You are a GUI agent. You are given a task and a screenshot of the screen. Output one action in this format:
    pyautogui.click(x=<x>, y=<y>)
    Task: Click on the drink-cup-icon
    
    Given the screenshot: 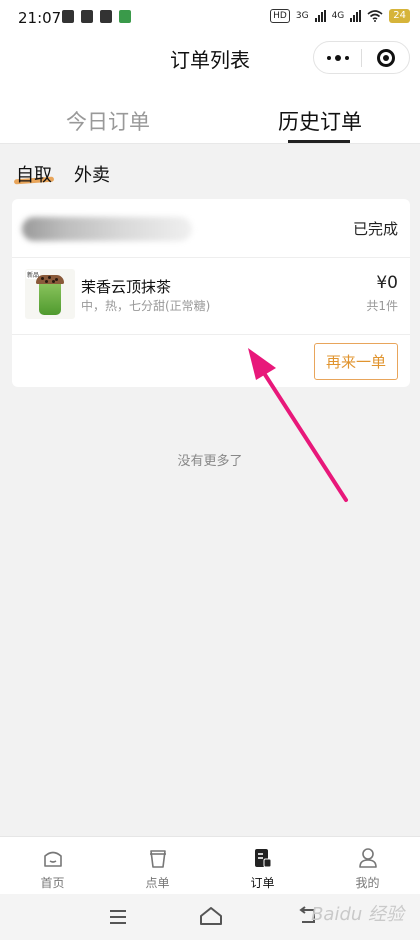 What is the action you would take?
    pyautogui.click(x=50, y=298)
    